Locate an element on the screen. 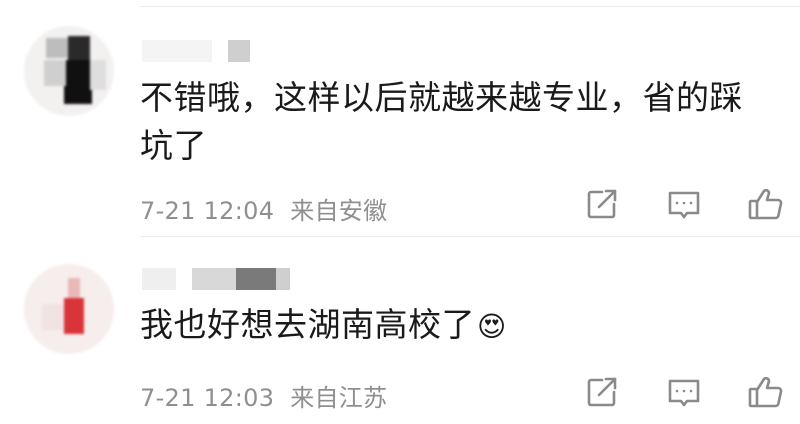 The height and width of the screenshot is (424, 800). comment-meta: 7-21 12:03 来自江苏 is located at coordinates (263, 395).